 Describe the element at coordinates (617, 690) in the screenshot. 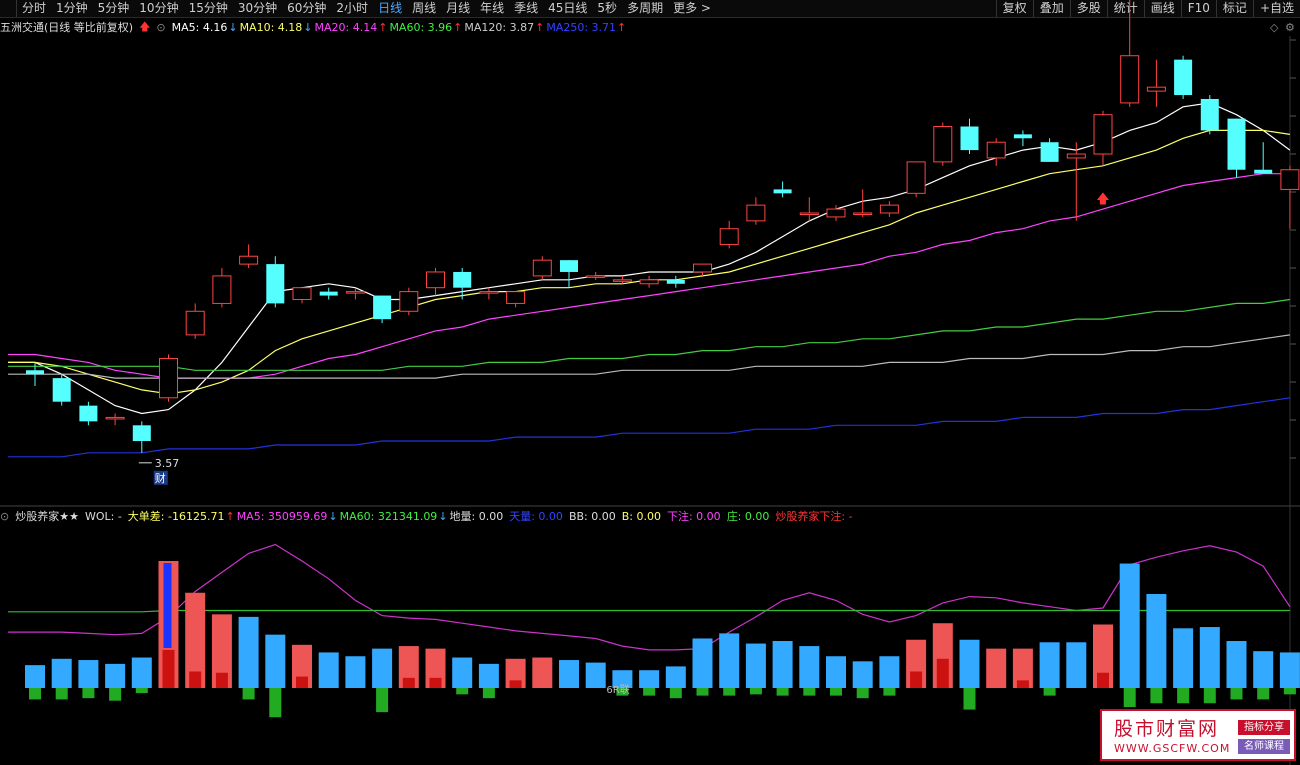

I see `cursor-label: 6R联` at that location.